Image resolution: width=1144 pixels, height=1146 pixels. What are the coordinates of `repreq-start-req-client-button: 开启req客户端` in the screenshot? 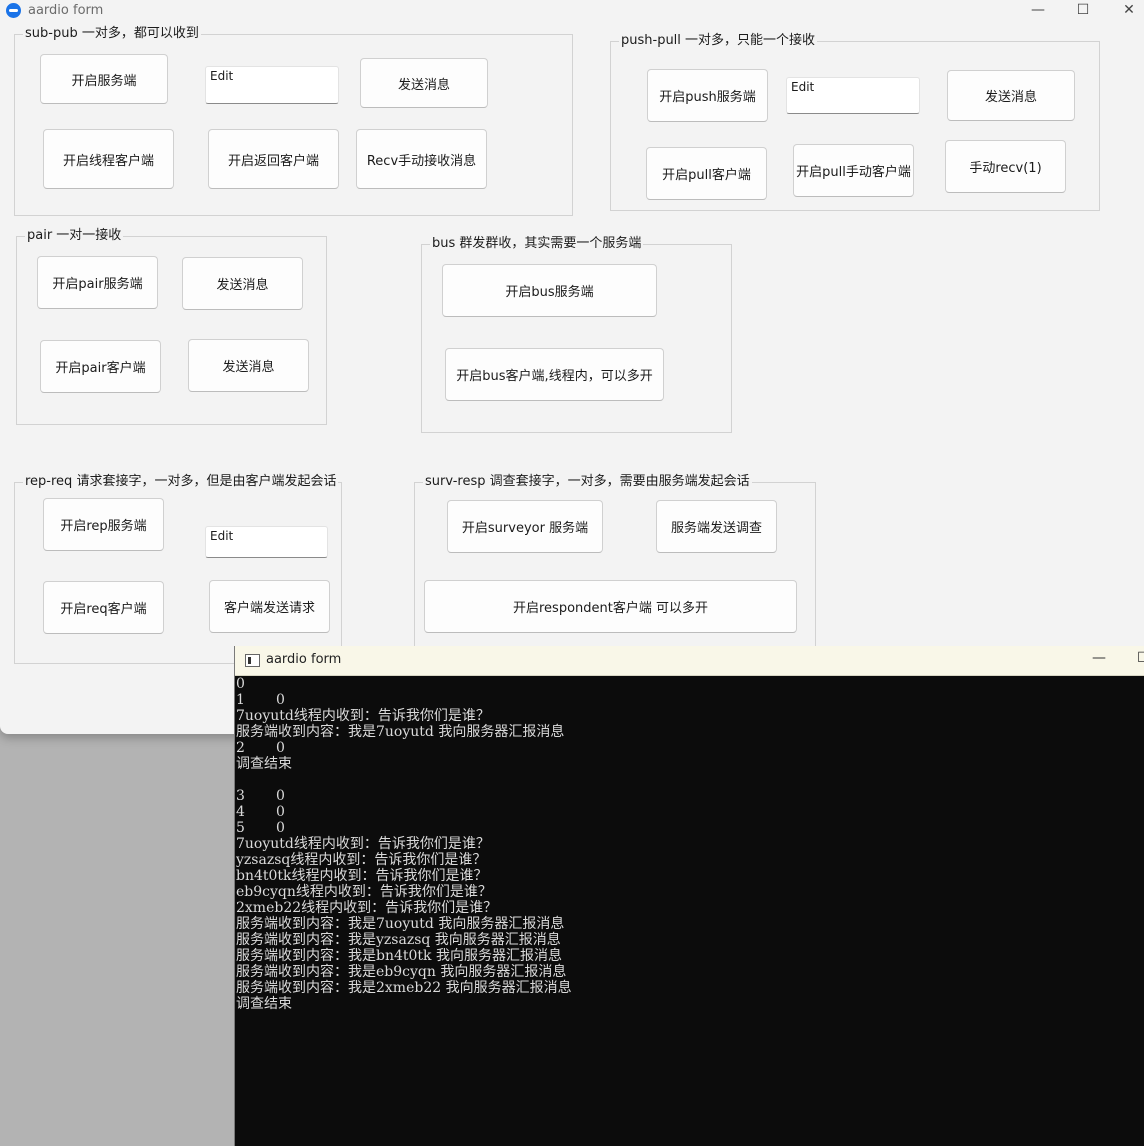 It's located at (103, 607).